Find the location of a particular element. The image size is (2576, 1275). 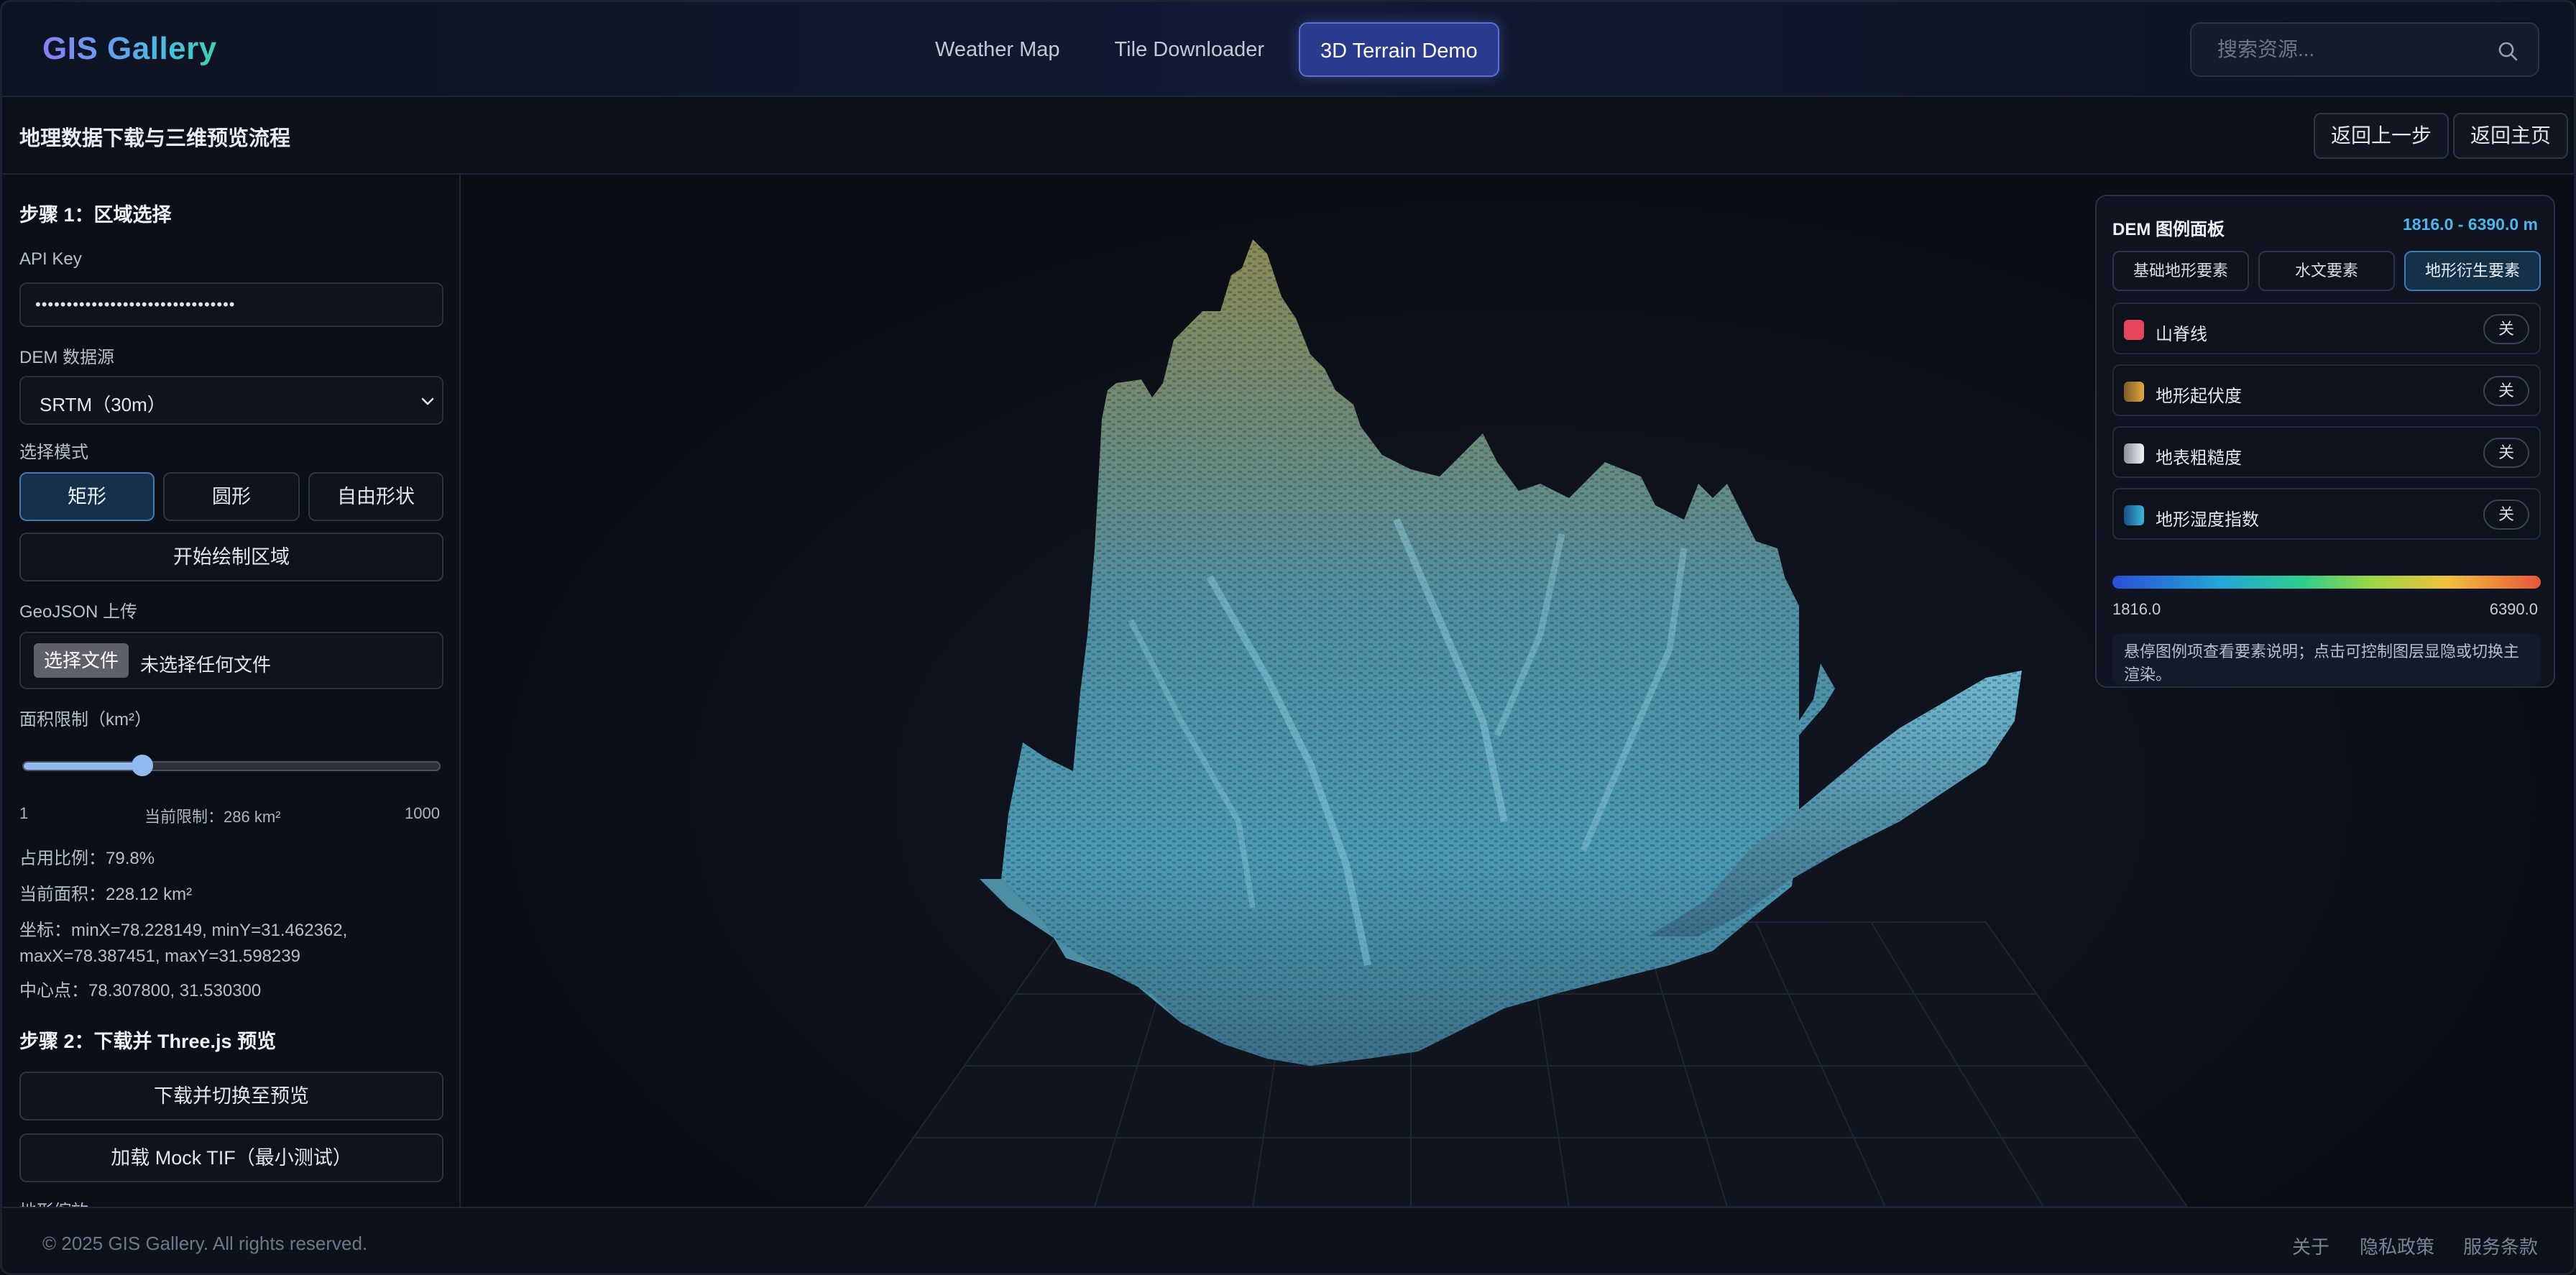

footer-link-about: 关于 is located at coordinates (2310, 1246).